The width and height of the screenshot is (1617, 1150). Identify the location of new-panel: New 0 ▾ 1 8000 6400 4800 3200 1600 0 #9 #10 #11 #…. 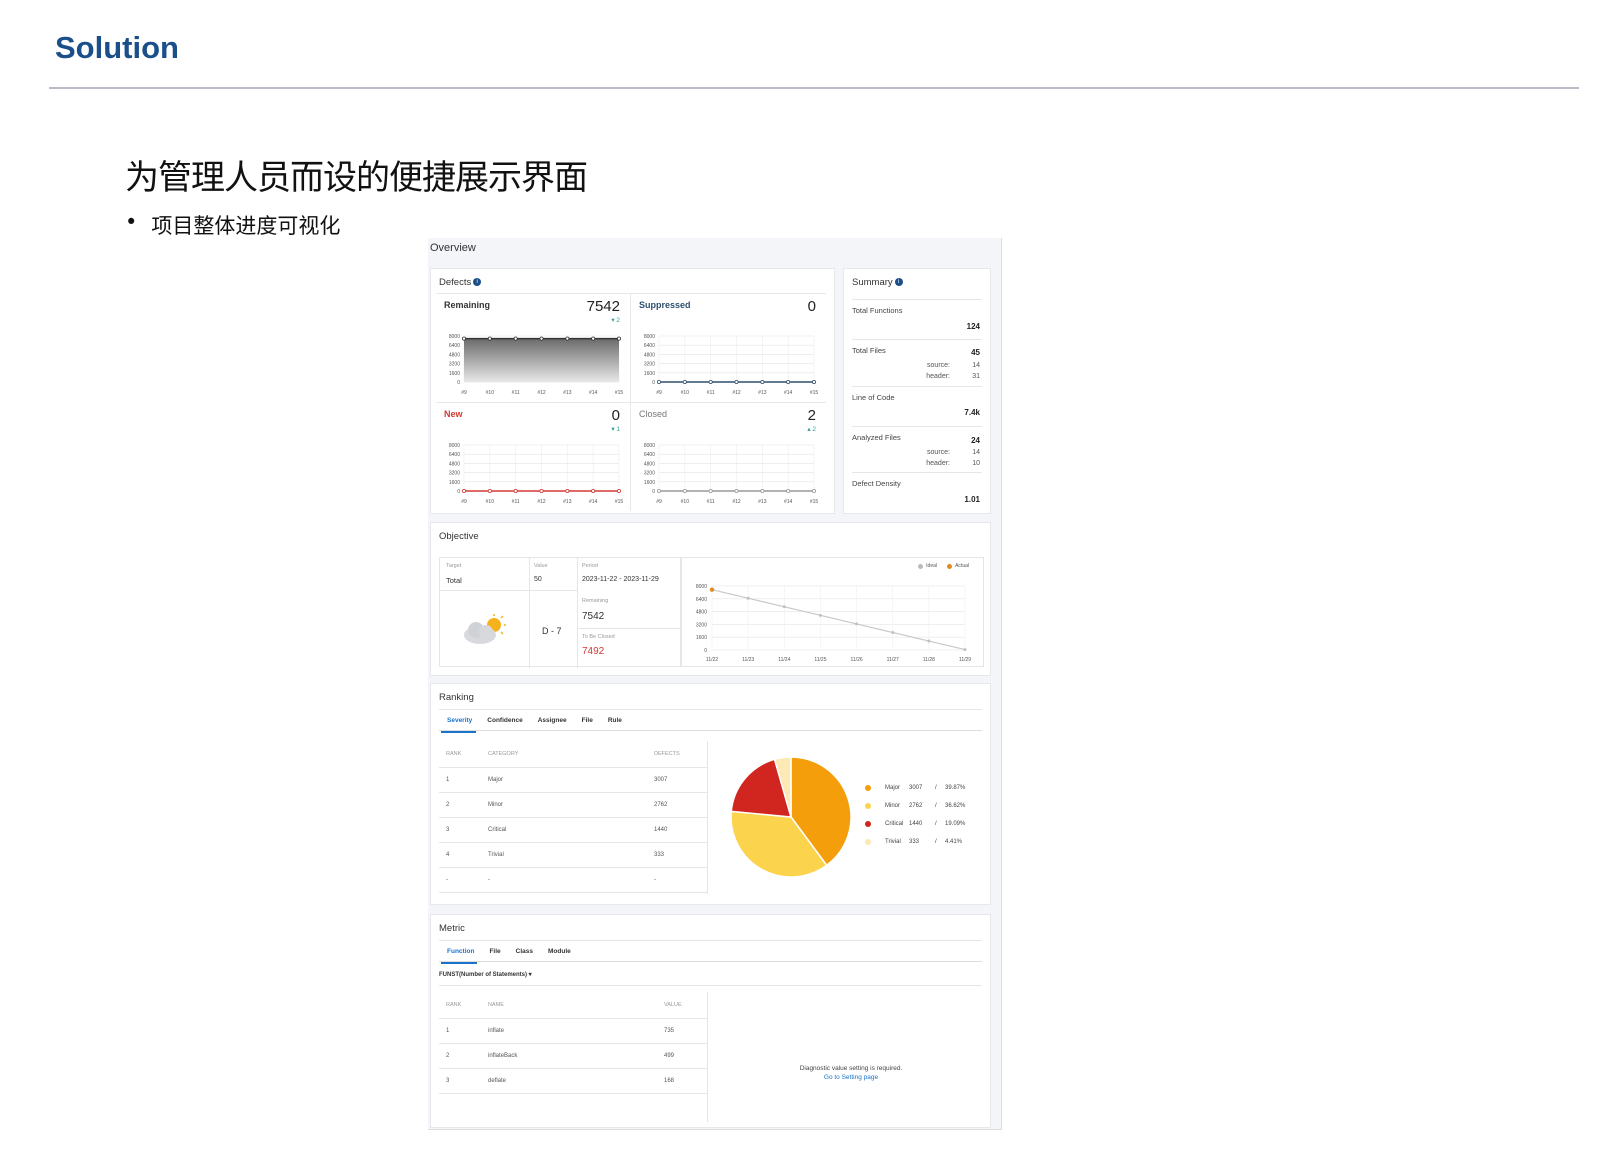
(533, 457).